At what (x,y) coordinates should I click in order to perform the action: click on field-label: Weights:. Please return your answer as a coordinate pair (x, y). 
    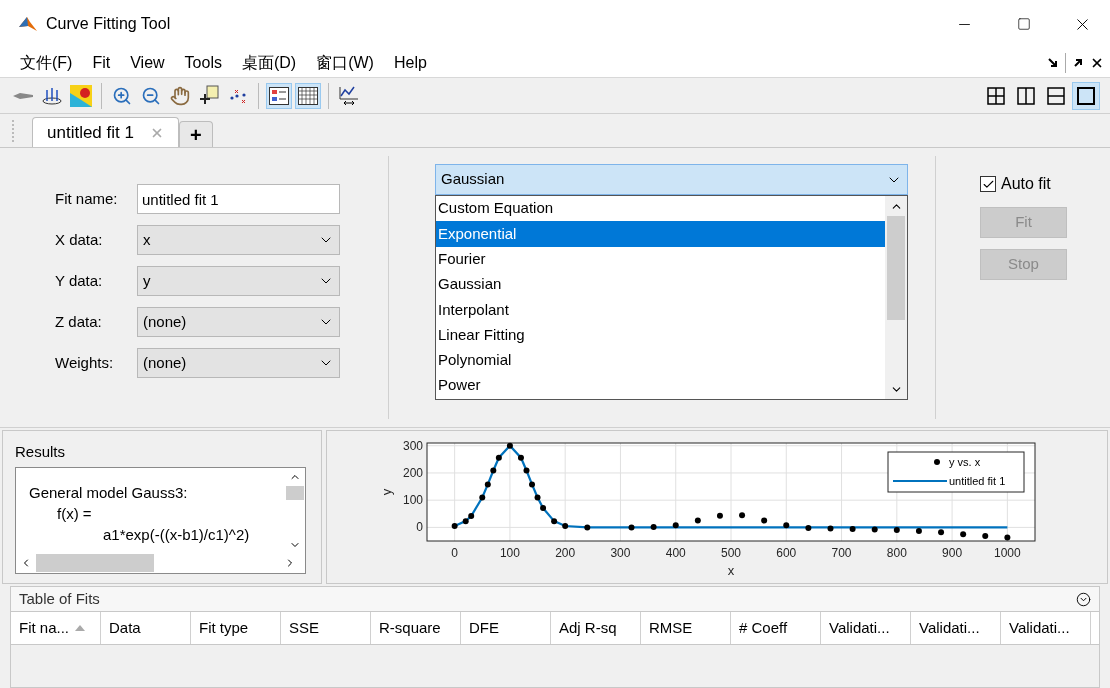
    Looking at the image, I should click on (85, 362).